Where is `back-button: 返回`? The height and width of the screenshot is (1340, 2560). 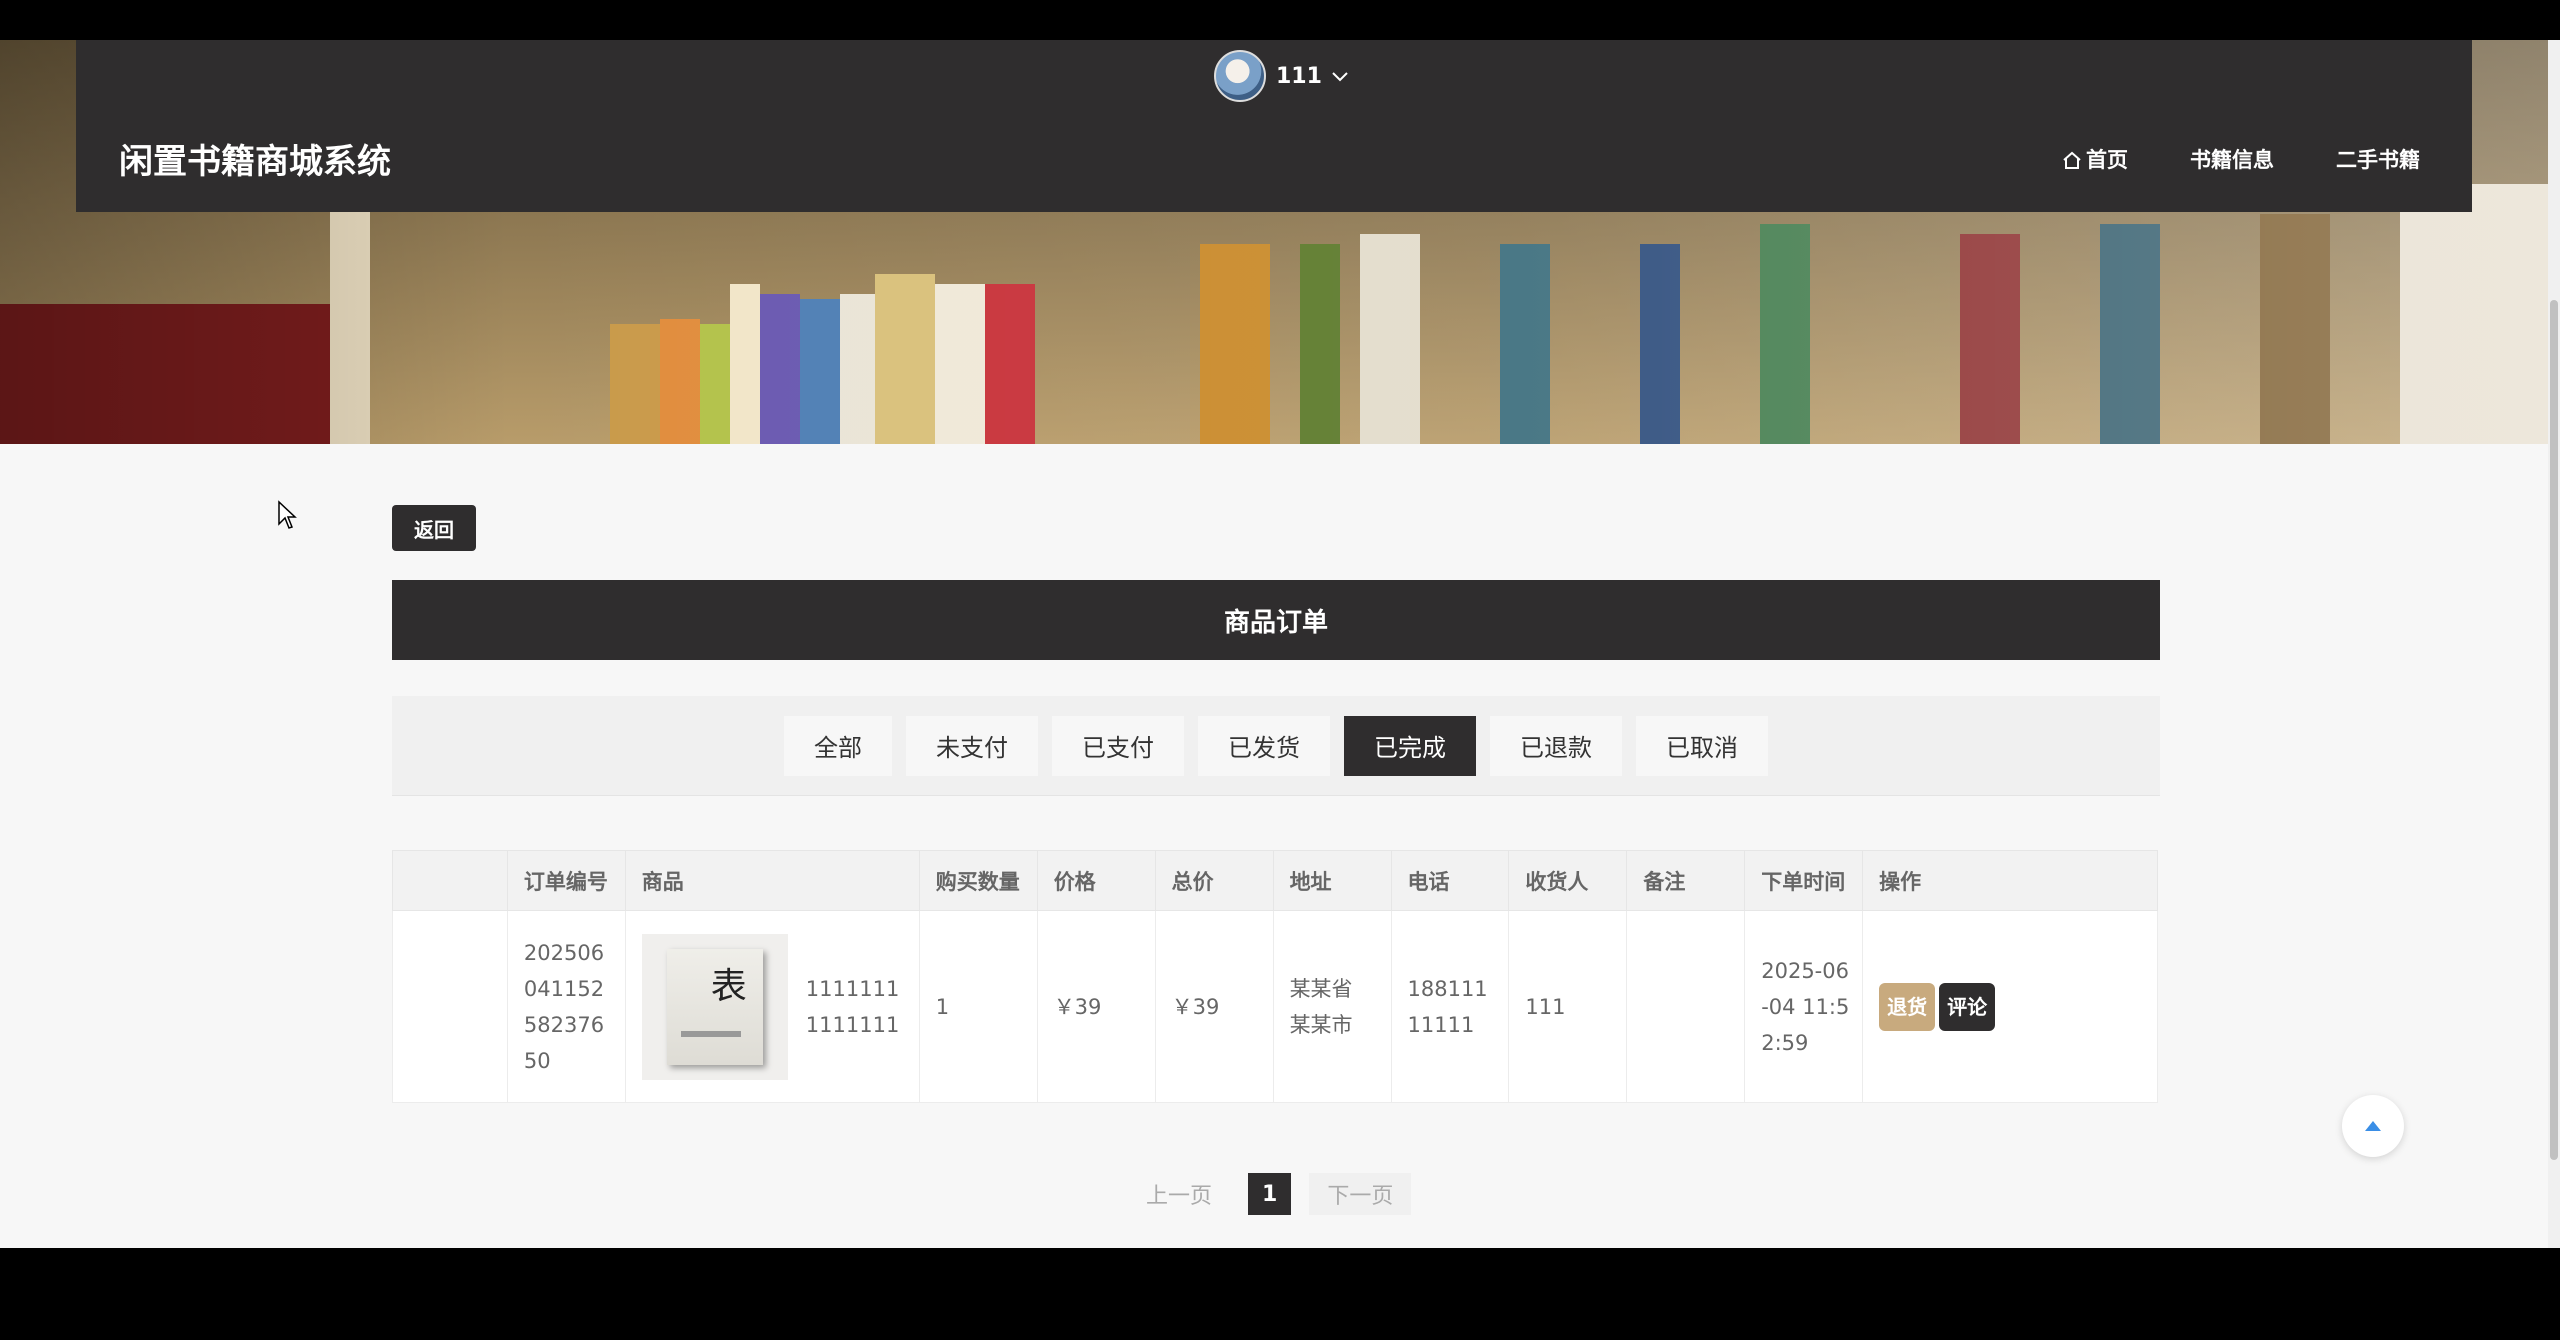
back-button: 返回 is located at coordinates (434, 528).